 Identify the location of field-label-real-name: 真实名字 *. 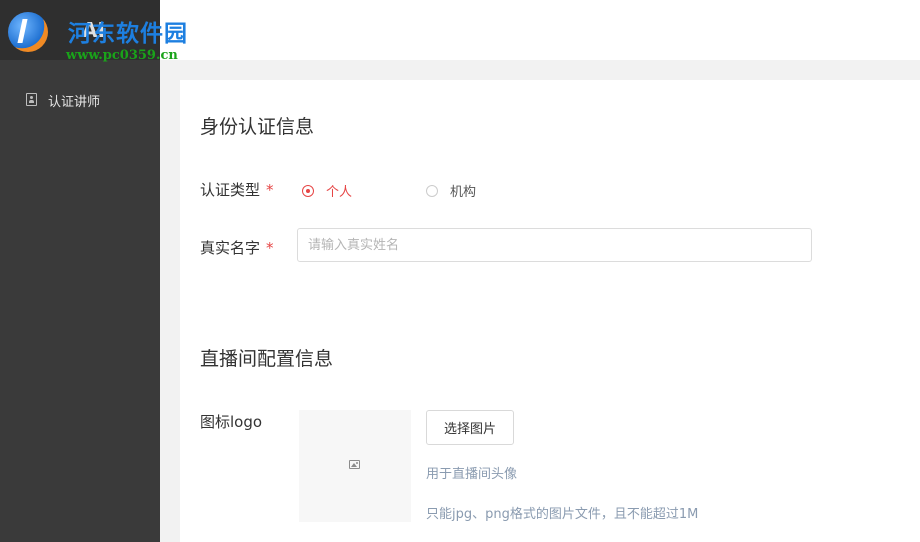
(237, 247).